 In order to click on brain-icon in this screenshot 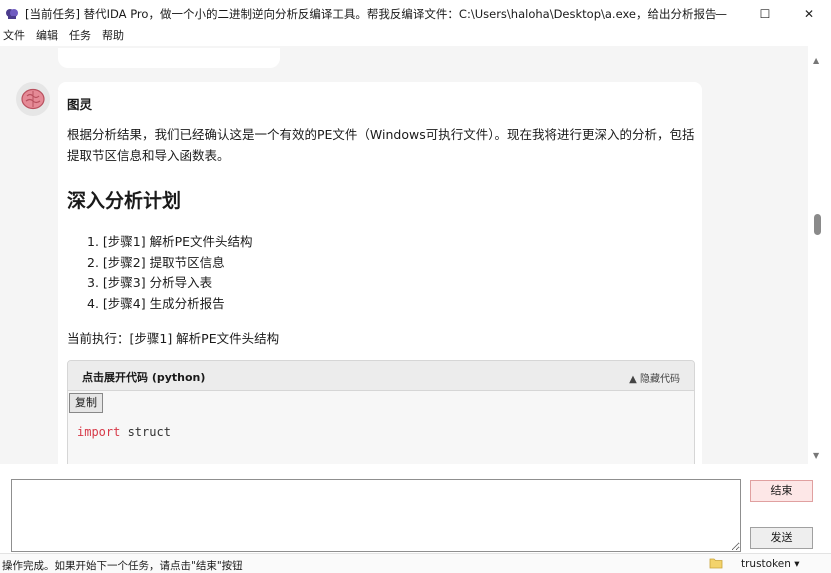, I will do `click(33, 99)`.